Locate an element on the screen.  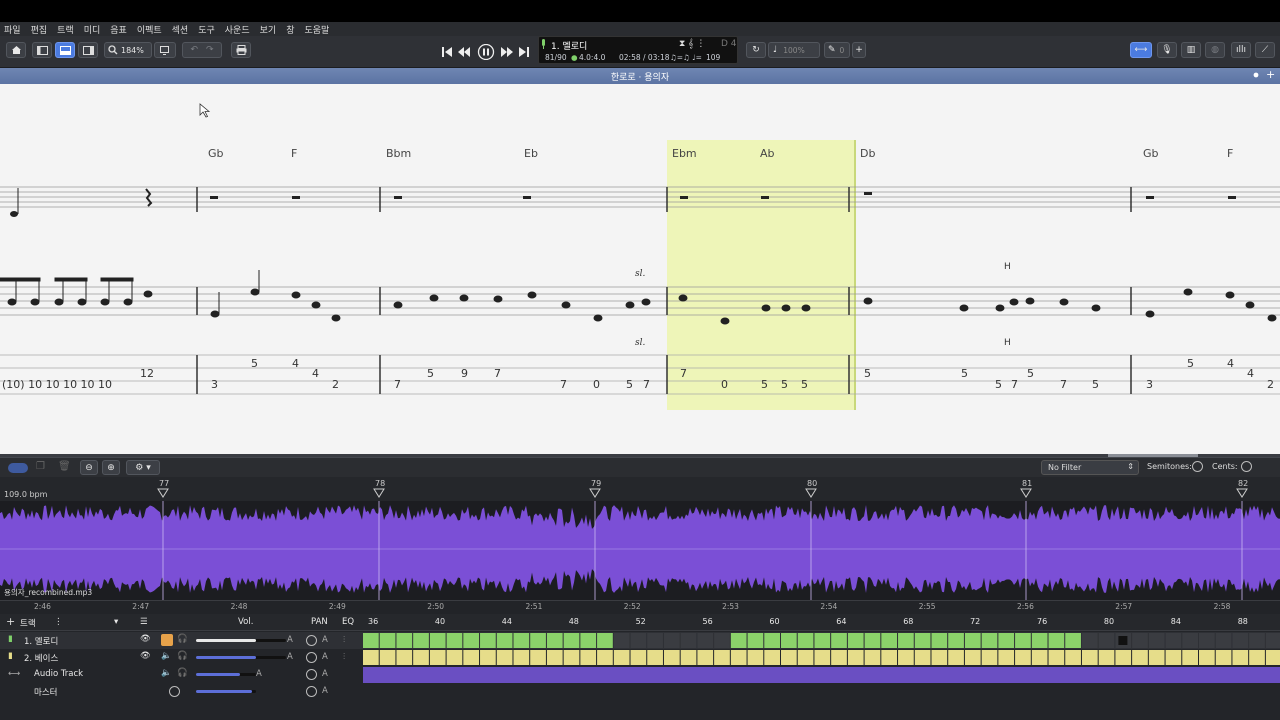
waveform-button: ıllı is located at coordinates (1241, 50).